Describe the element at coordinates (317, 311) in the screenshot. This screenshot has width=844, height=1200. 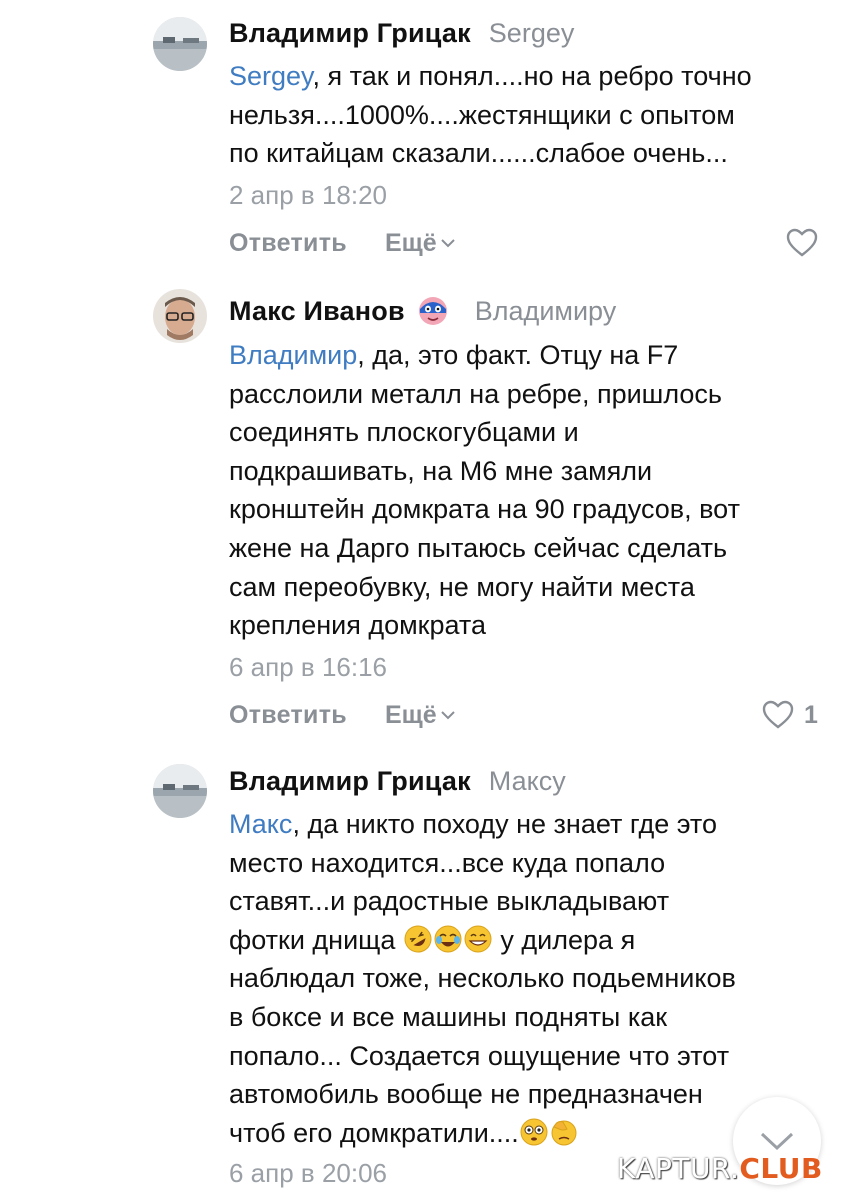
I see `author-name: Макс Иванов` at that location.